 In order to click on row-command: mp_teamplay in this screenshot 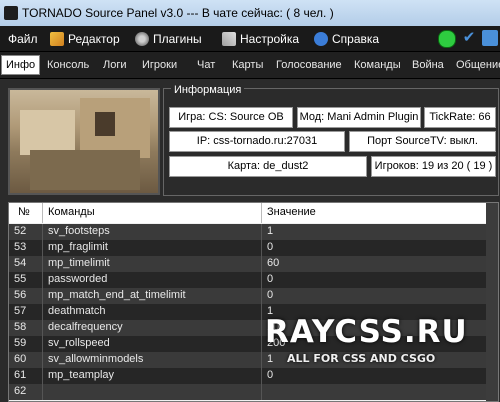, I will do `click(81, 375)`.